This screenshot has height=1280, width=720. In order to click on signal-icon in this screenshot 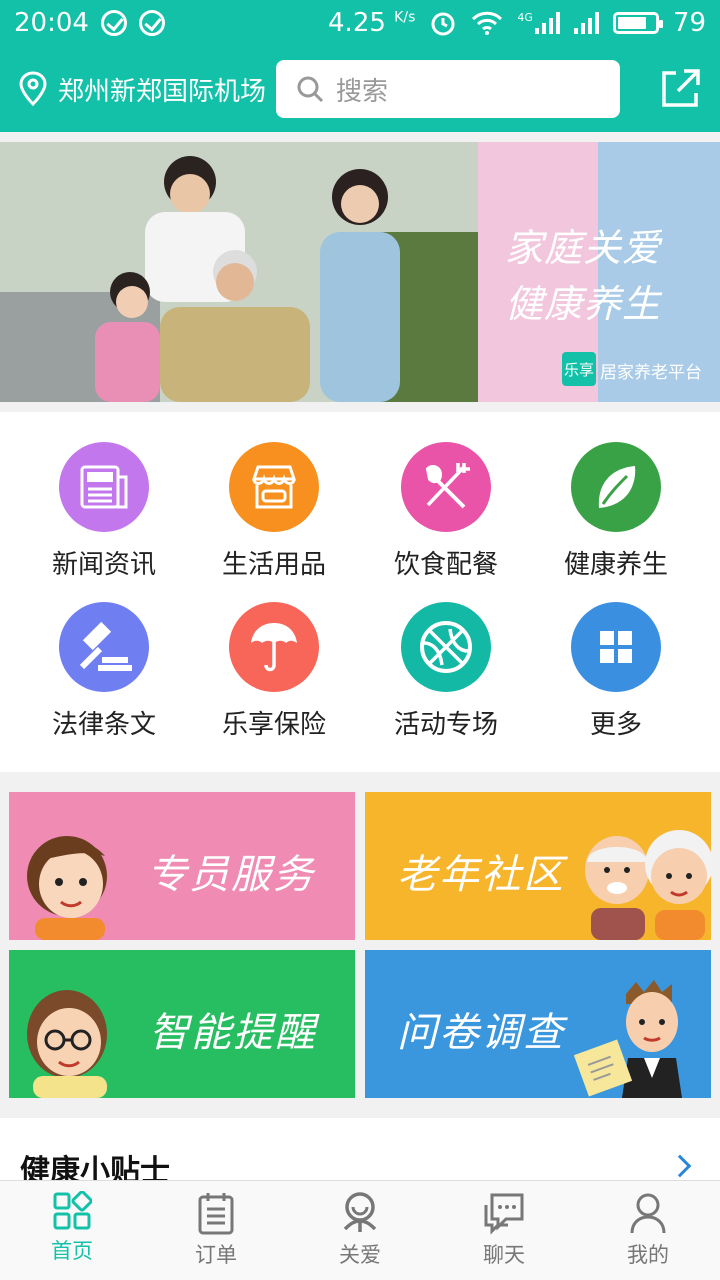, I will do `click(586, 23)`.